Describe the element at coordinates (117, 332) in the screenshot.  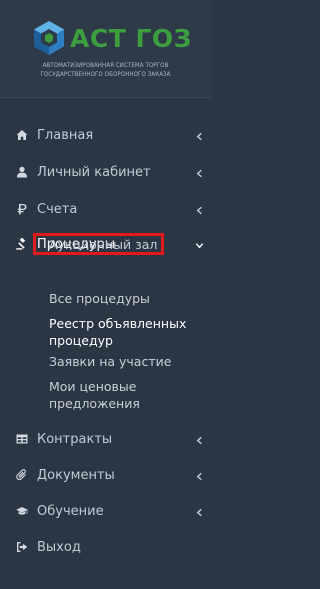
I see `submenu-announced-procedures-registry: Реестр объявленных процедур` at that location.